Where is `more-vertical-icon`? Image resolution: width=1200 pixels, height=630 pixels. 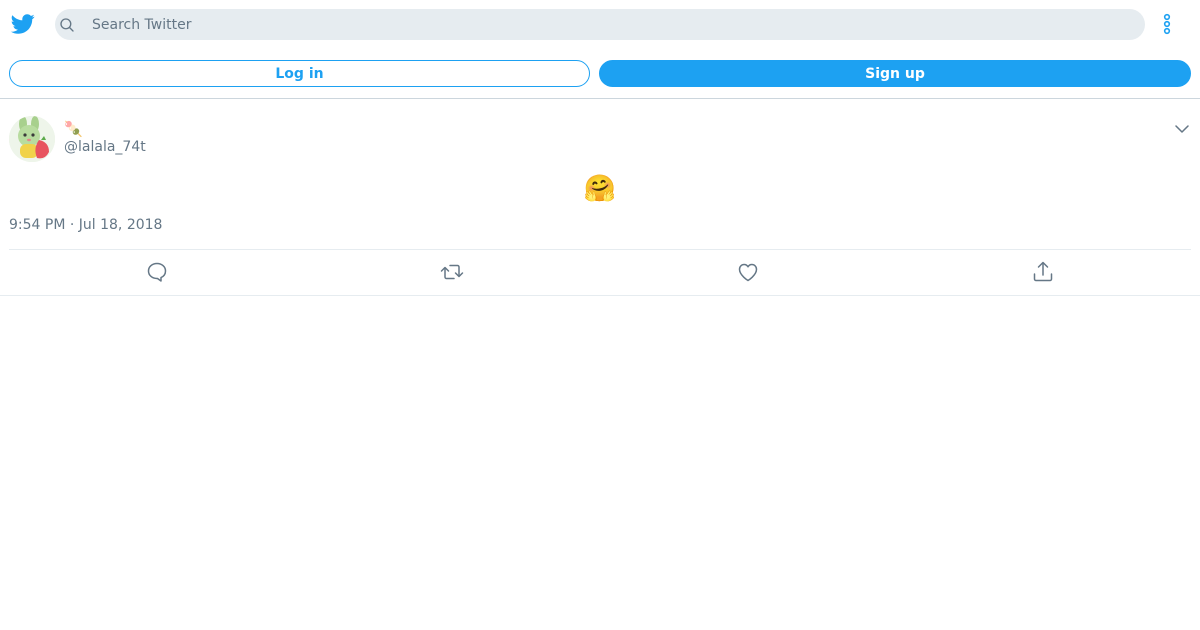
more-vertical-icon is located at coordinates (1167, 24).